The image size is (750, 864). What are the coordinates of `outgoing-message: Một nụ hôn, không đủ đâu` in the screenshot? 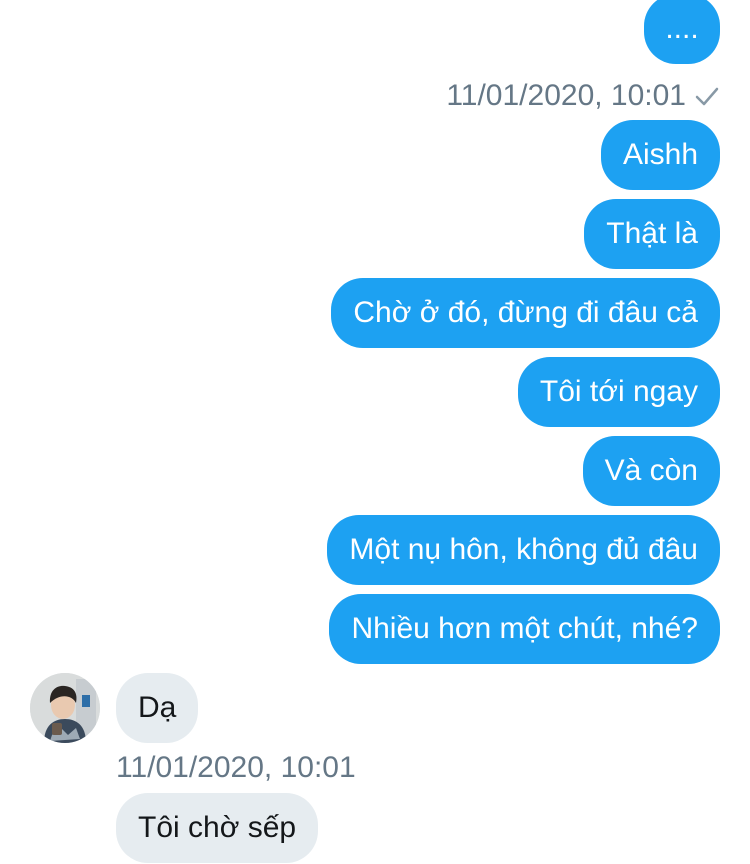 It's located at (523, 550).